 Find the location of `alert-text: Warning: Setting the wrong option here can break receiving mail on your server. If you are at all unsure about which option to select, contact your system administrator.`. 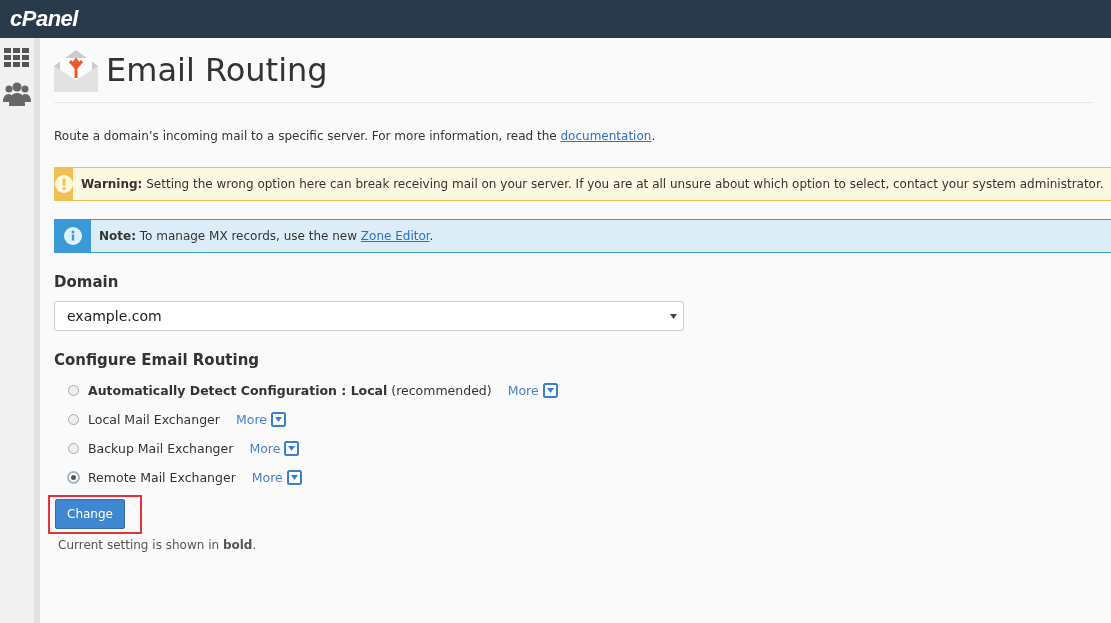

alert-text: Warning: Setting the wrong option here can break receiving mail on your server. If you are at all unsure about which option to select, contact your system administrator. is located at coordinates (592, 184).